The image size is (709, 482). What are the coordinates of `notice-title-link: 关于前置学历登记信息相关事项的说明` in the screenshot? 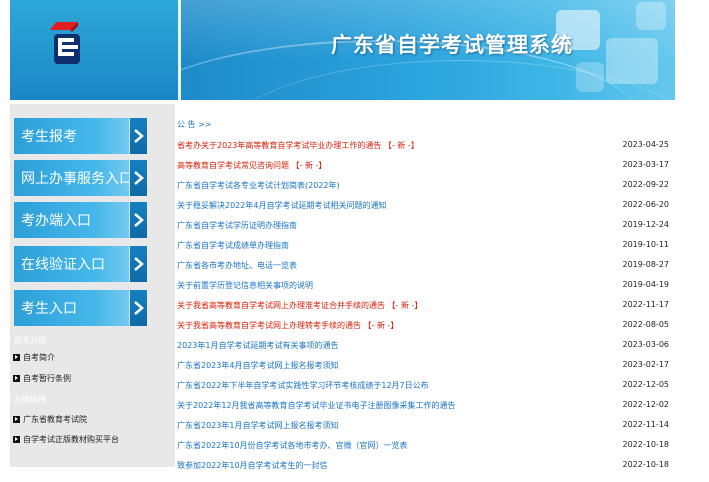 It's located at (245, 285).